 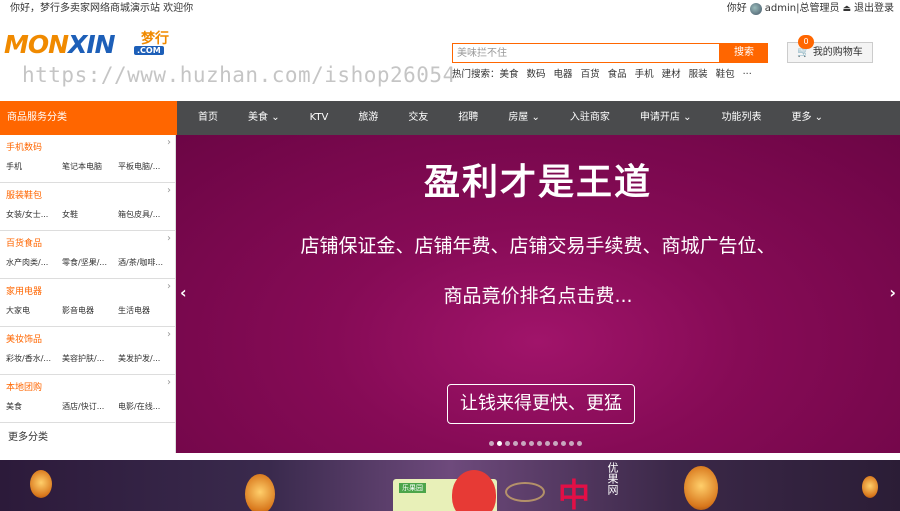 What do you see at coordinates (313, 118) in the screenshot?
I see `nav-item-ktv: KTV` at bounding box center [313, 118].